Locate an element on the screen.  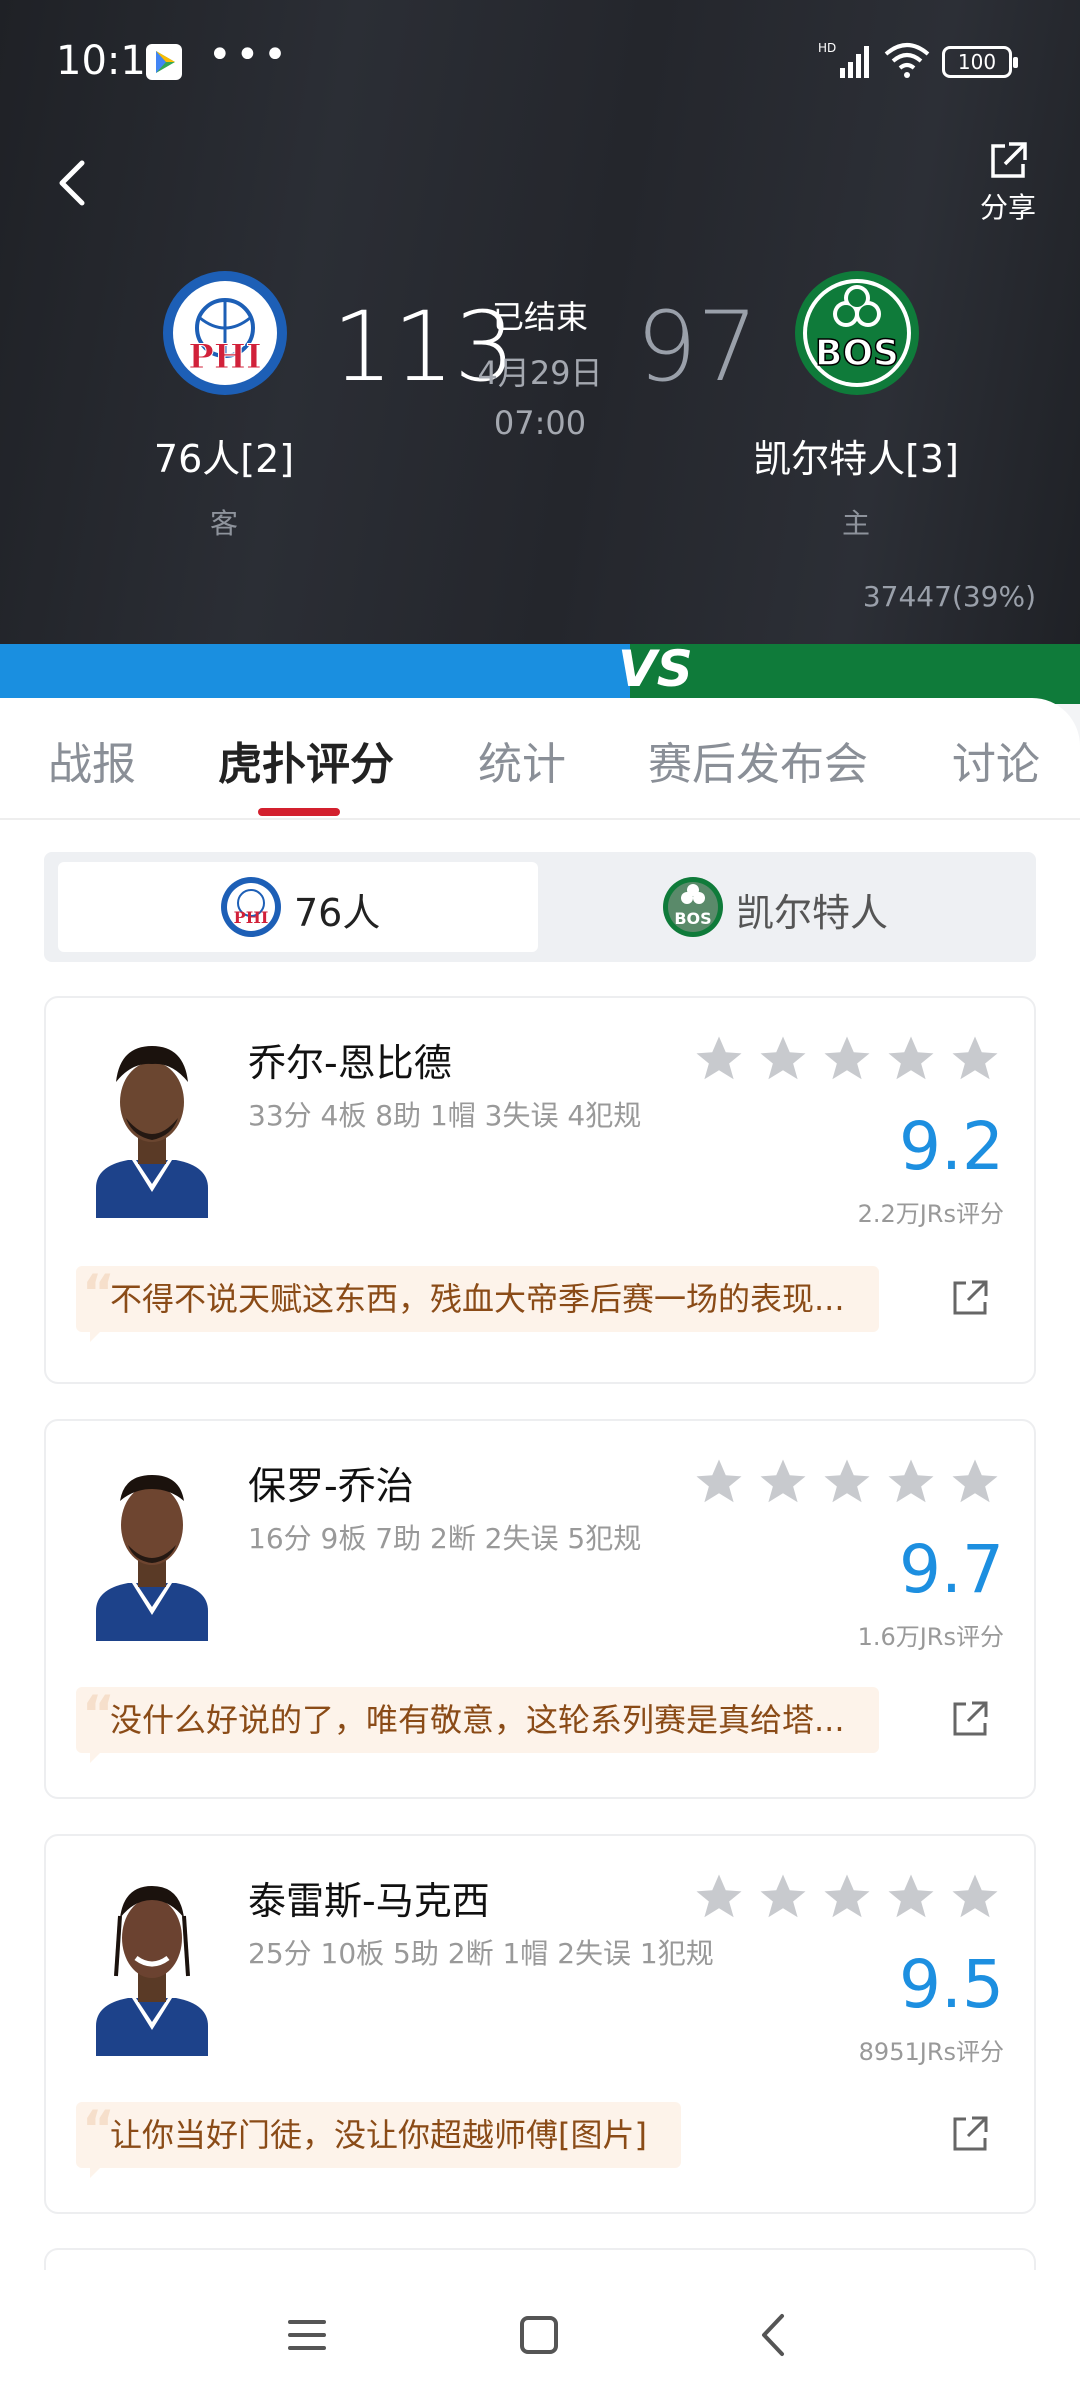
away-role-label: 客 is located at coordinates (223, 523).